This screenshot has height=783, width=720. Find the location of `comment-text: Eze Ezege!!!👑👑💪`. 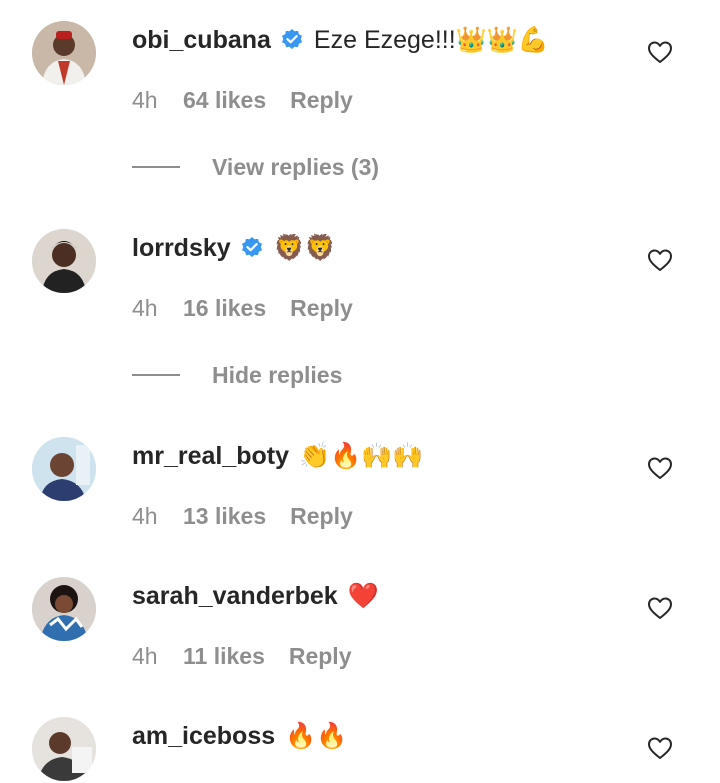

comment-text: Eze Ezege!!!👑👑💪 is located at coordinates (431, 39).